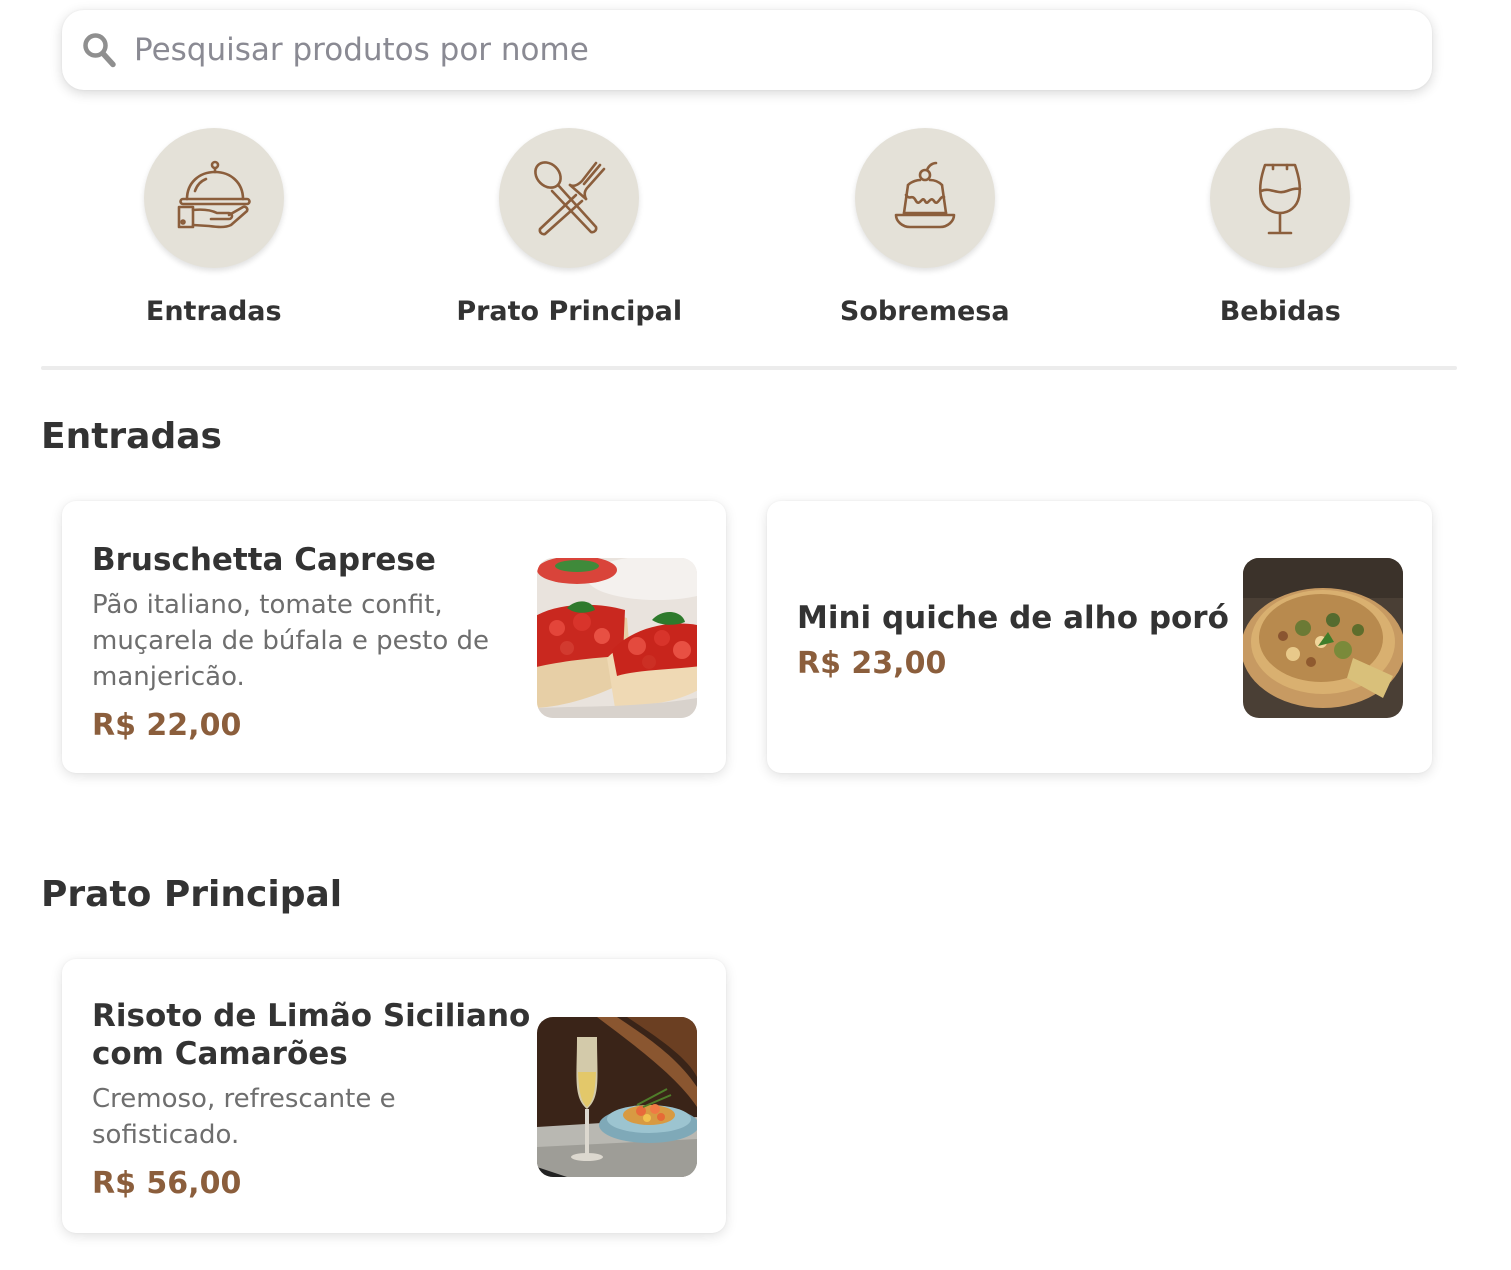 This screenshot has width=1511, height=1270. I want to click on search-input, so click(759, 50).